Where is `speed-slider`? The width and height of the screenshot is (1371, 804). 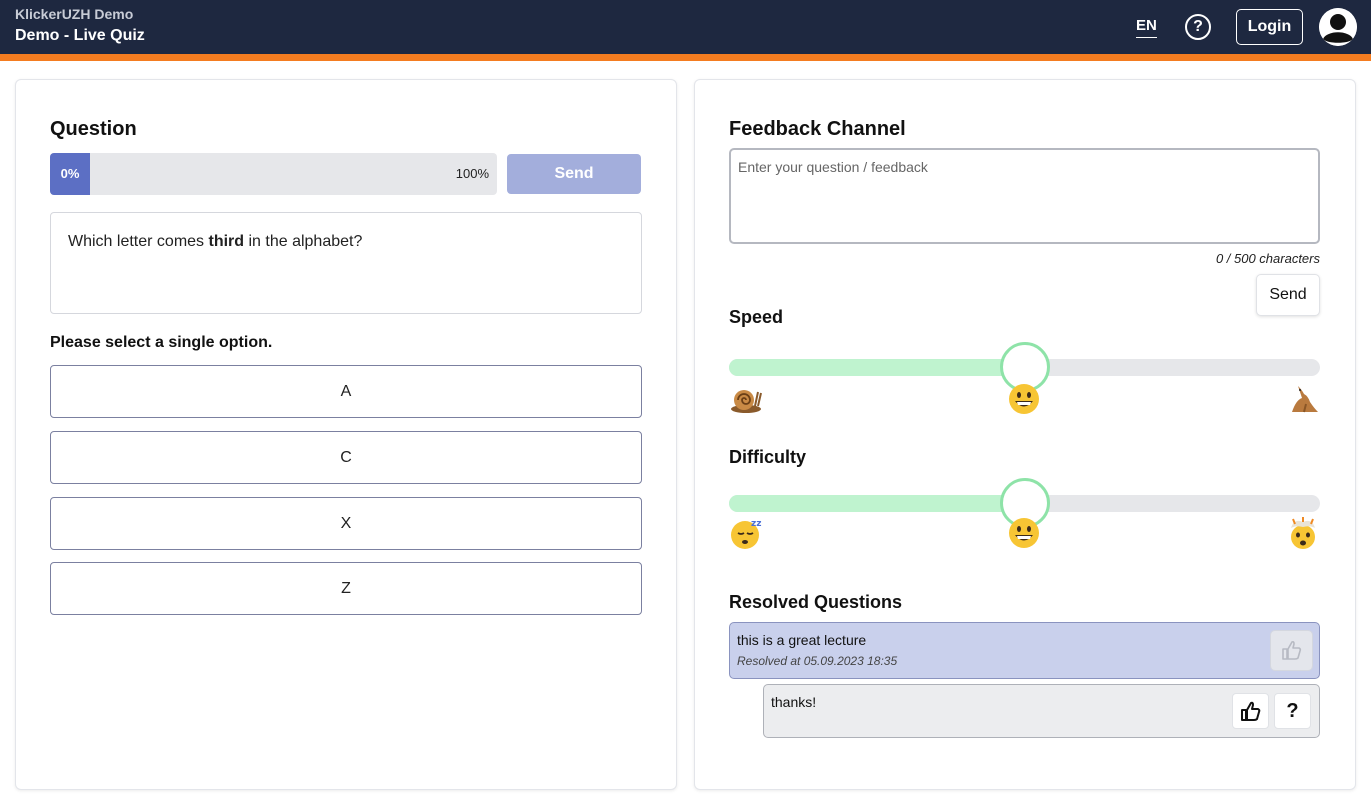 speed-slider is located at coordinates (1024, 367).